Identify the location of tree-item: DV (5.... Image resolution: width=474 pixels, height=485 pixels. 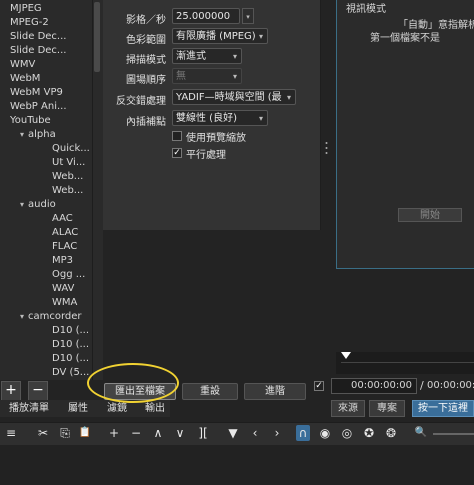
(46, 373).